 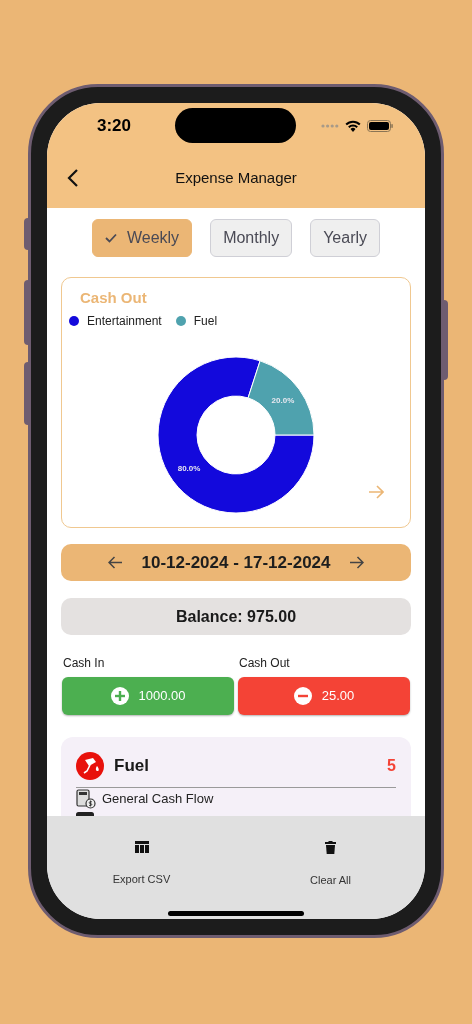 I want to click on wifi-icon, so click(x=353, y=125).